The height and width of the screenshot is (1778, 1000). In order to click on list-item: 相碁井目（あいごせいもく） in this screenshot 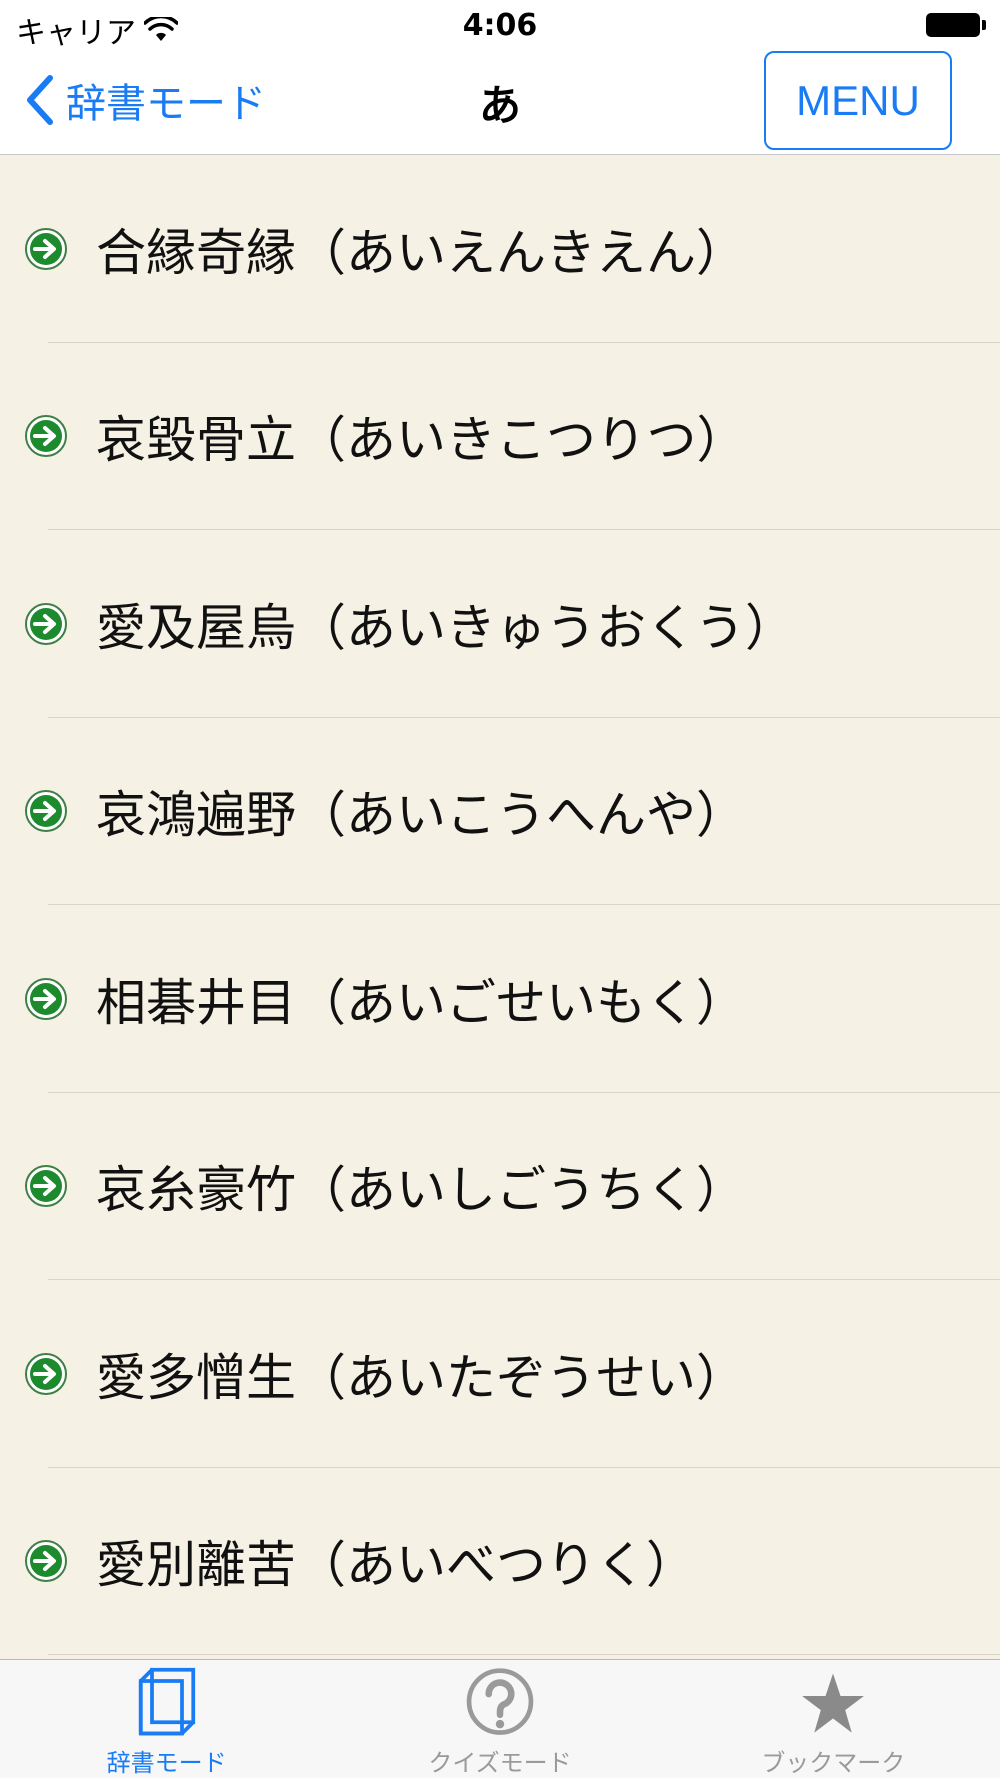, I will do `click(500, 999)`.